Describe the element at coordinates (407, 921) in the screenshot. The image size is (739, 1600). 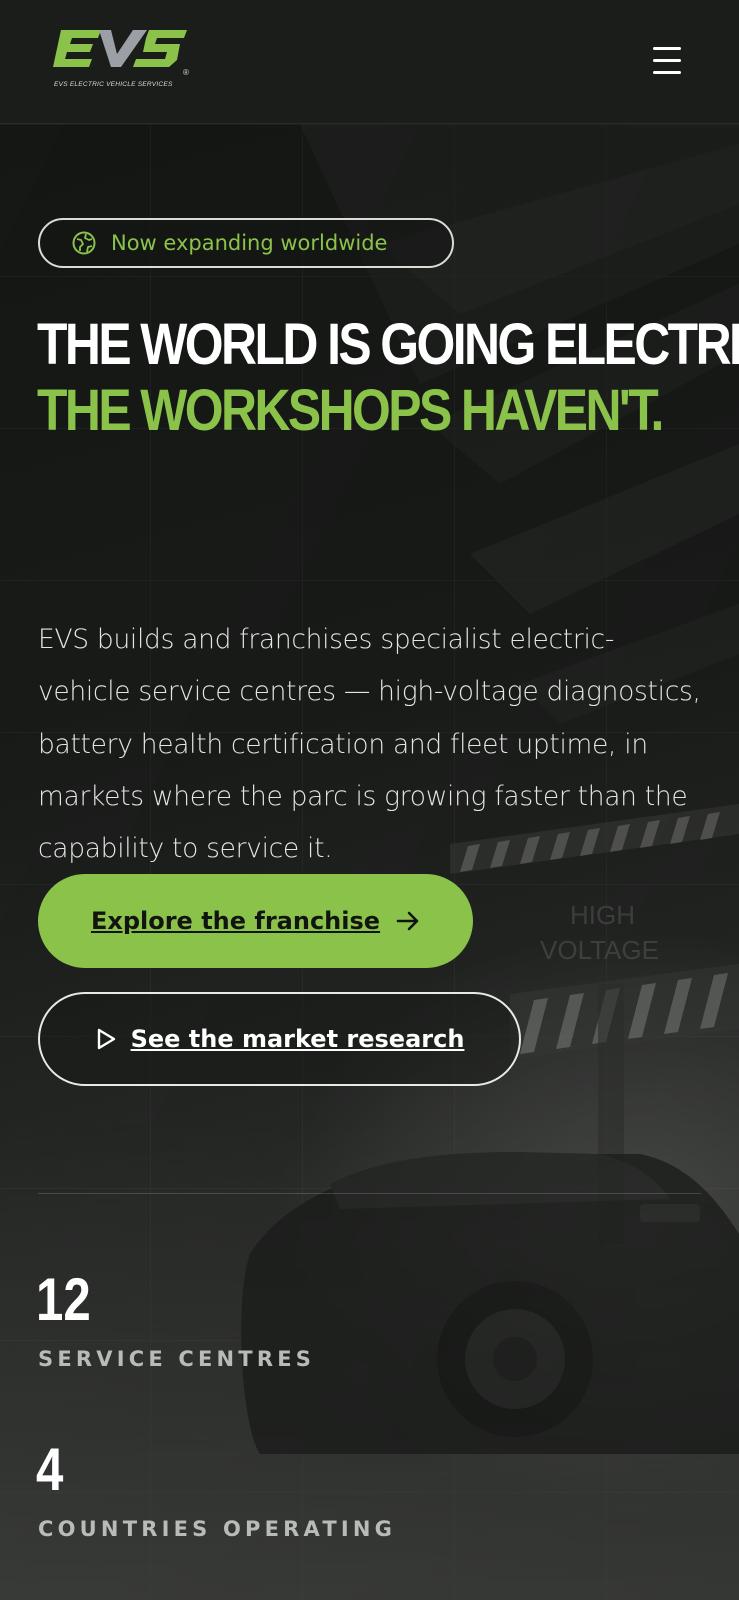
I see `arrow-right-icon` at that location.